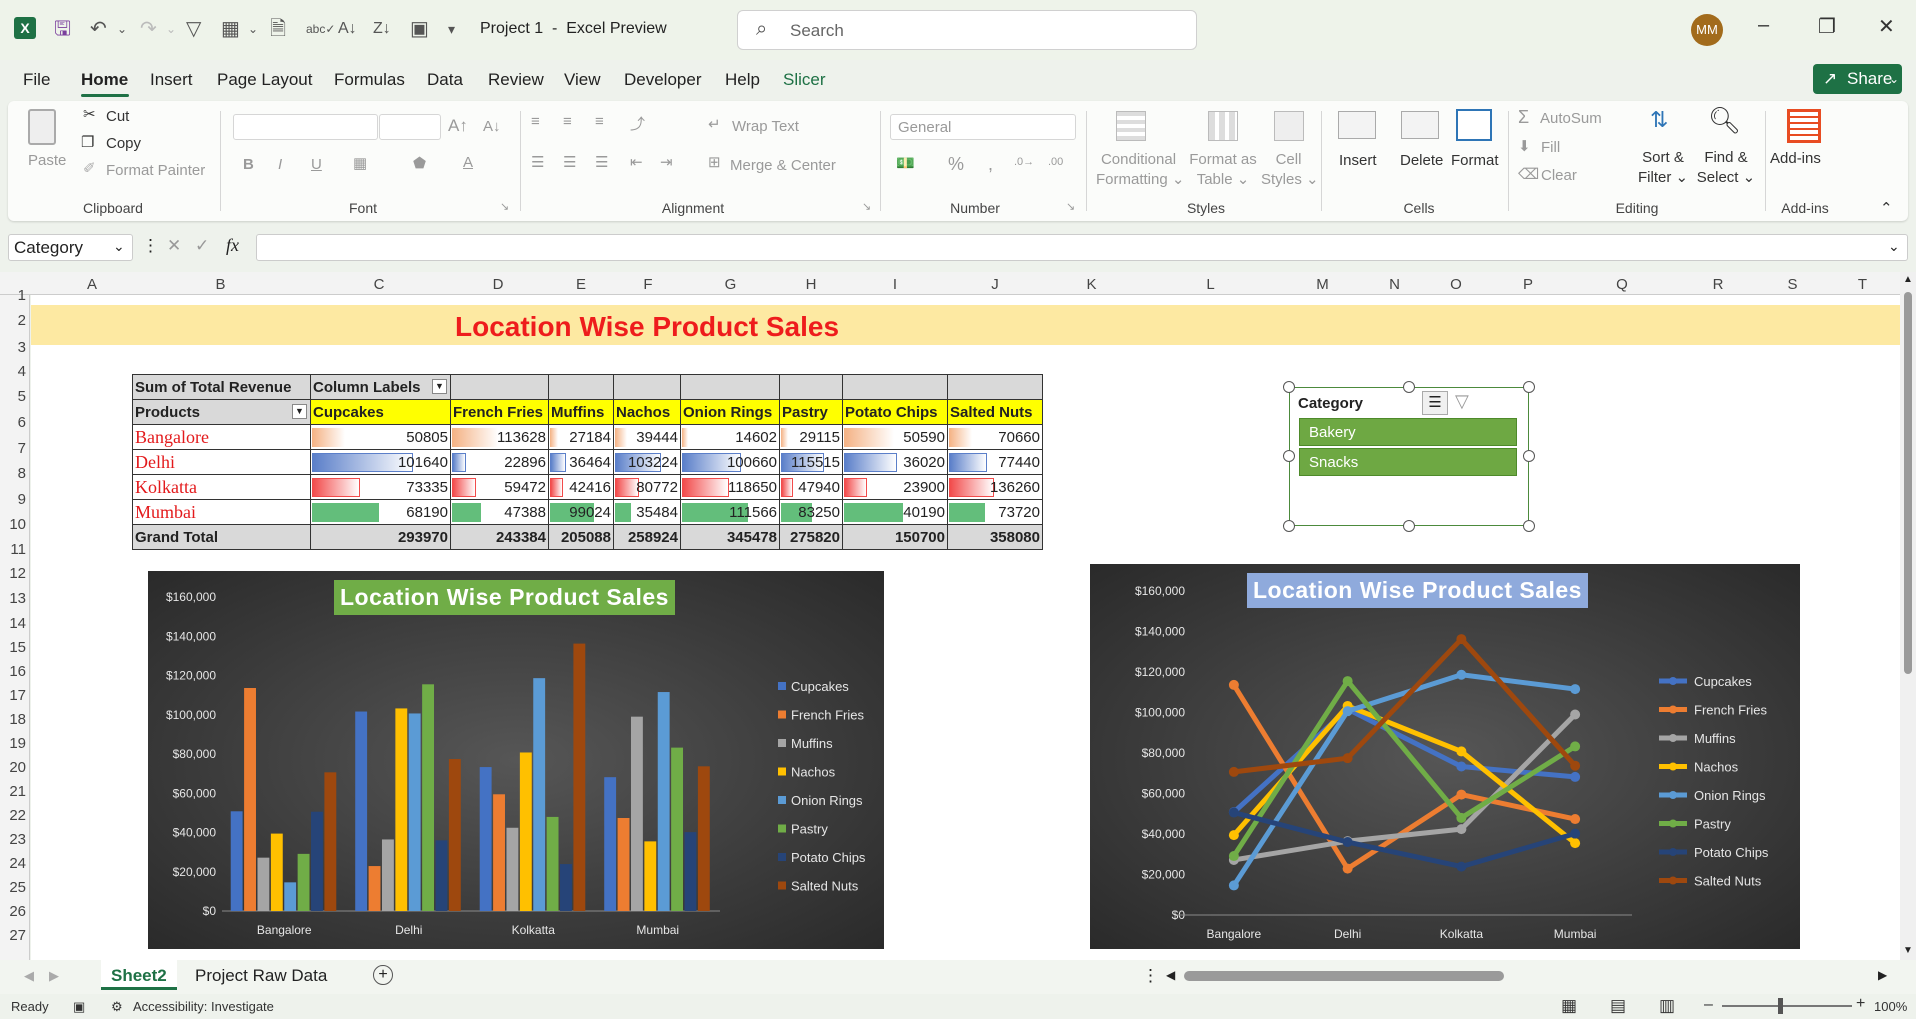 The height and width of the screenshot is (1019, 1916). What do you see at coordinates (895, 284) in the screenshot?
I see `column-header: I` at bounding box center [895, 284].